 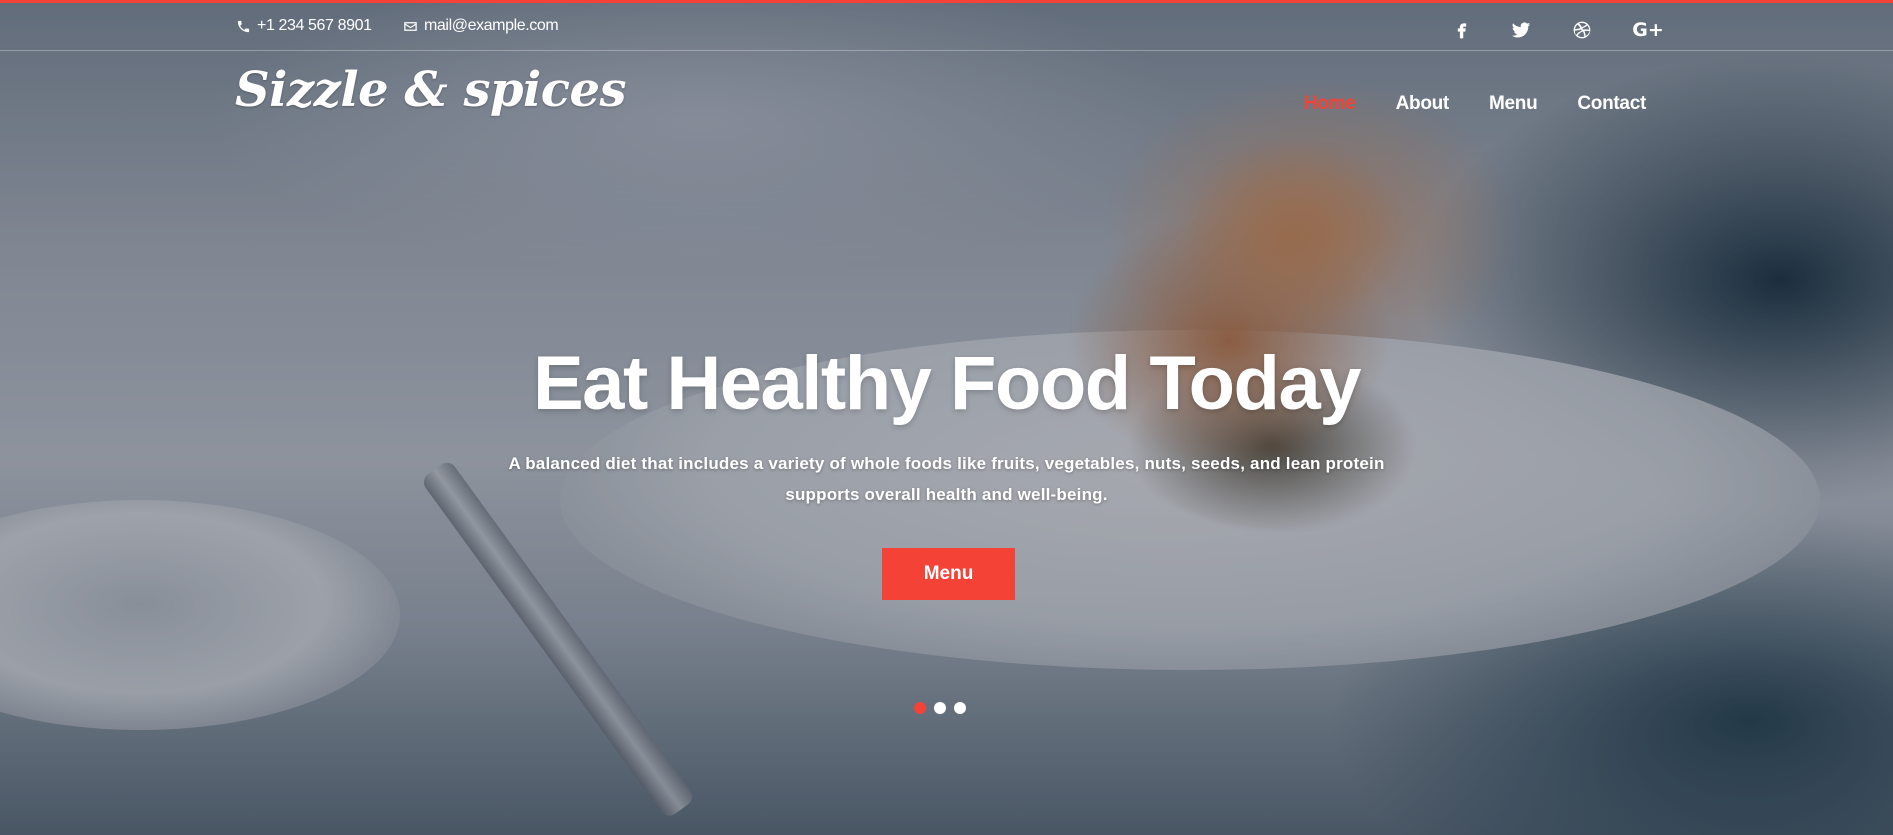 I want to click on email-address: mail@example.com, so click(x=491, y=25).